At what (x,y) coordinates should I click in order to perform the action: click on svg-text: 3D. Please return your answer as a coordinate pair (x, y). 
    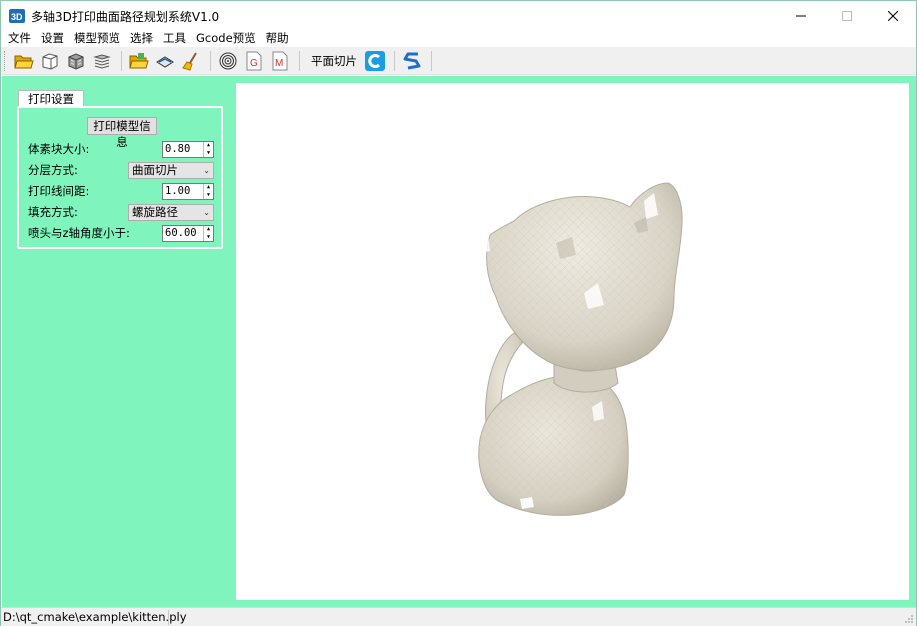
    Looking at the image, I should click on (17, 17).